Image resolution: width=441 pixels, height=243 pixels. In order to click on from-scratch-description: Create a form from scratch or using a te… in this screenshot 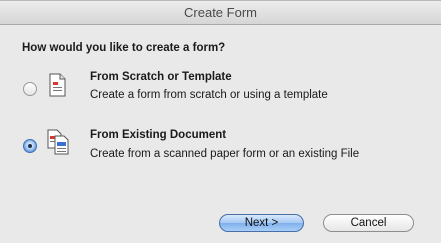, I will do `click(209, 95)`.